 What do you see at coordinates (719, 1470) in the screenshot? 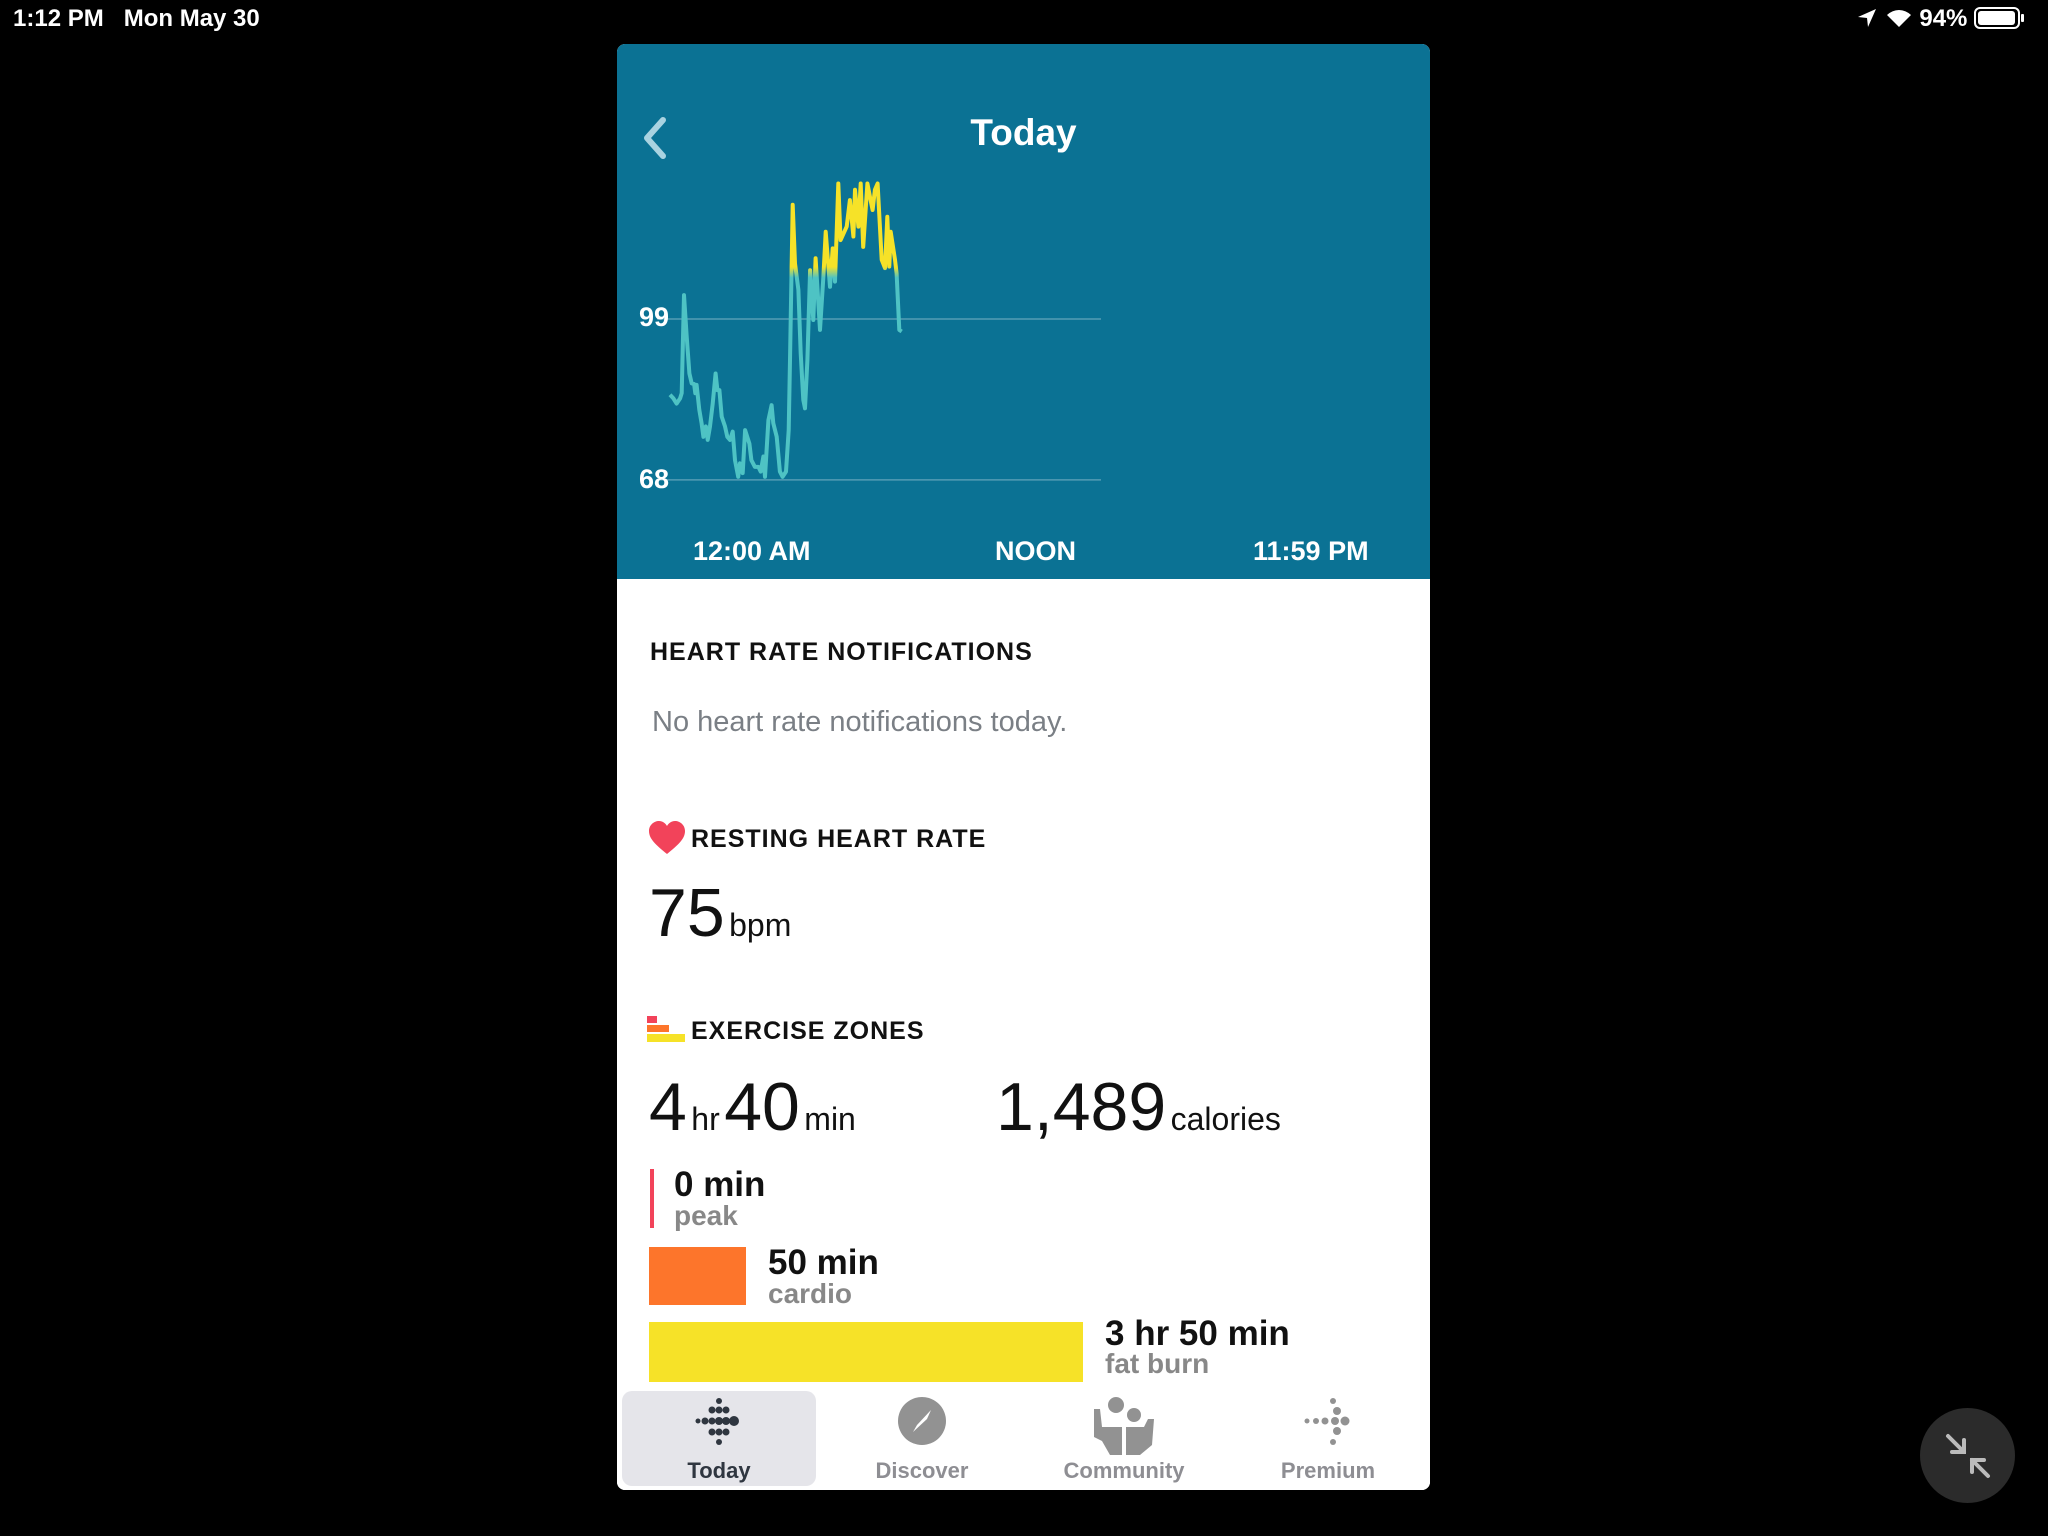
I see `tab-today-label: Today` at bounding box center [719, 1470].